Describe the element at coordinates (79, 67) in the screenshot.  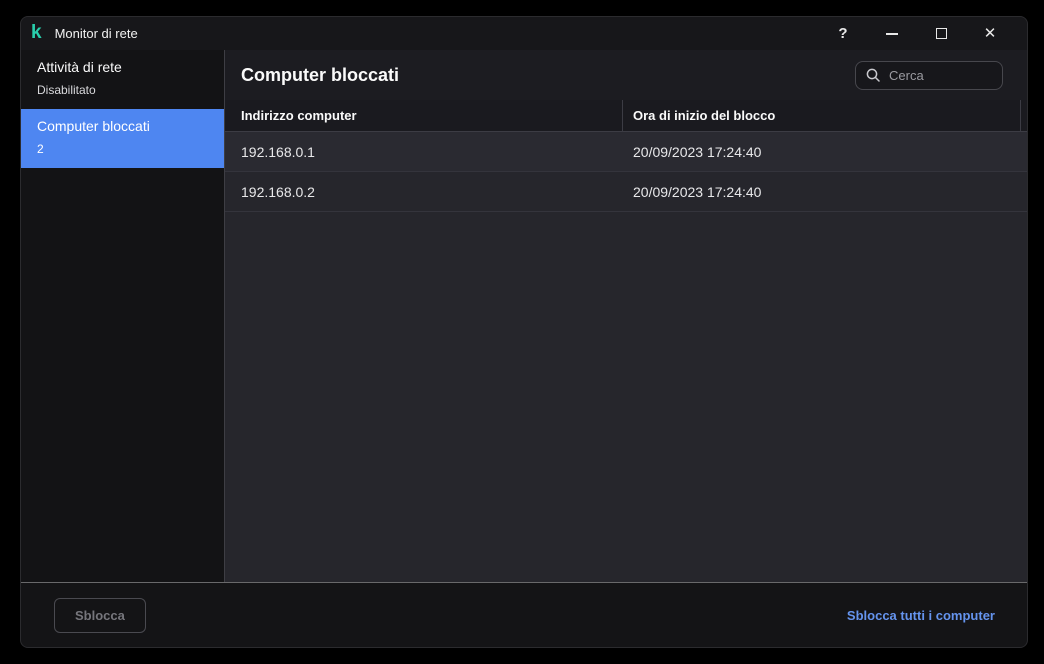
I see `sidebar-item-label: Attività di rete` at that location.